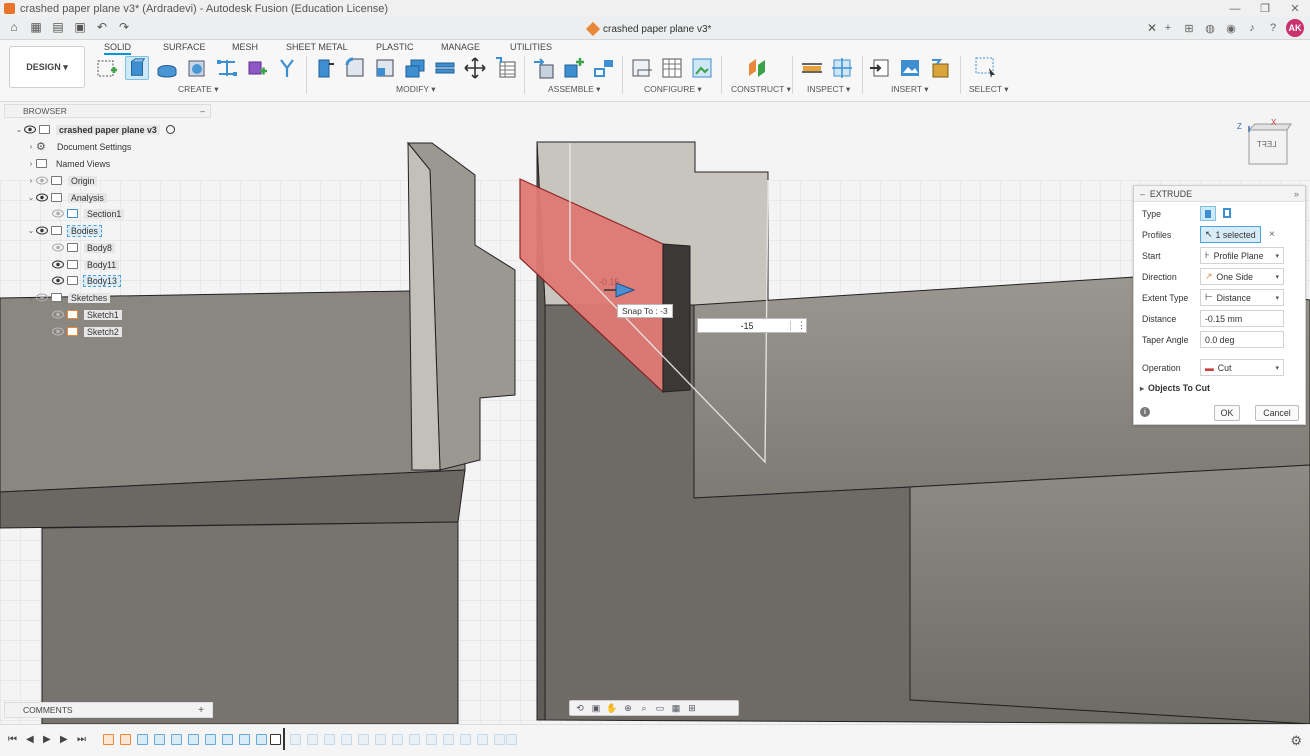 This screenshot has width=1310, height=756. What do you see at coordinates (506, 68) in the screenshot?
I see `parameters-icon` at bounding box center [506, 68].